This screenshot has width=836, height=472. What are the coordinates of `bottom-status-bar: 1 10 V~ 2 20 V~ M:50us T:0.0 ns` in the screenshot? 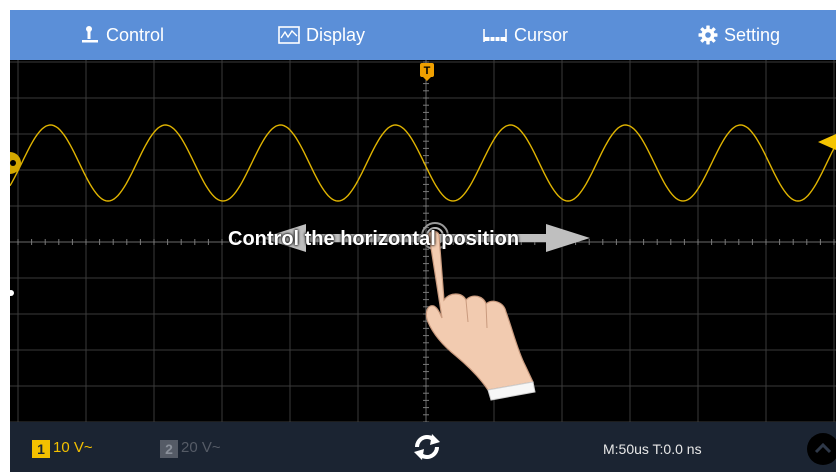 It's located at (423, 447).